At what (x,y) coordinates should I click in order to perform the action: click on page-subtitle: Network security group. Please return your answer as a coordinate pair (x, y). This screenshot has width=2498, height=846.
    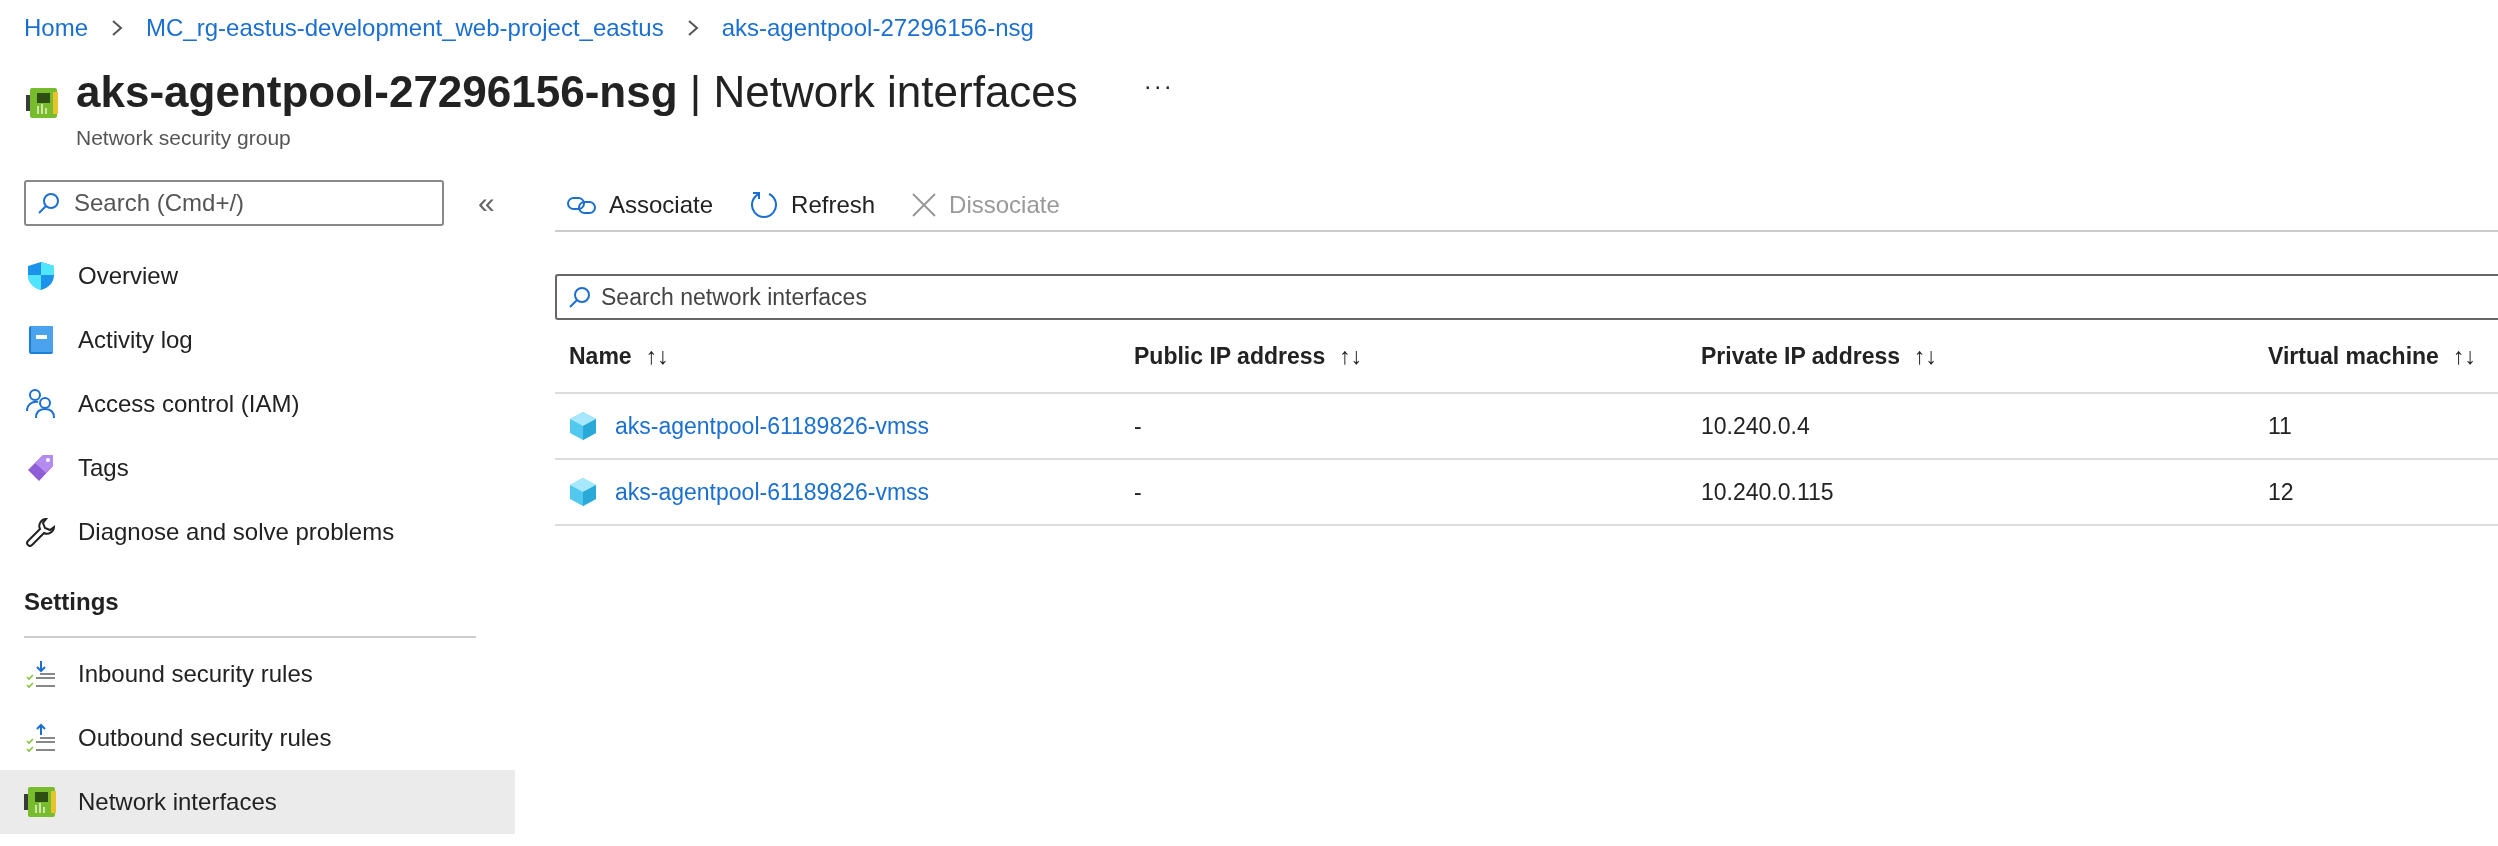
    Looking at the image, I should click on (184, 138).